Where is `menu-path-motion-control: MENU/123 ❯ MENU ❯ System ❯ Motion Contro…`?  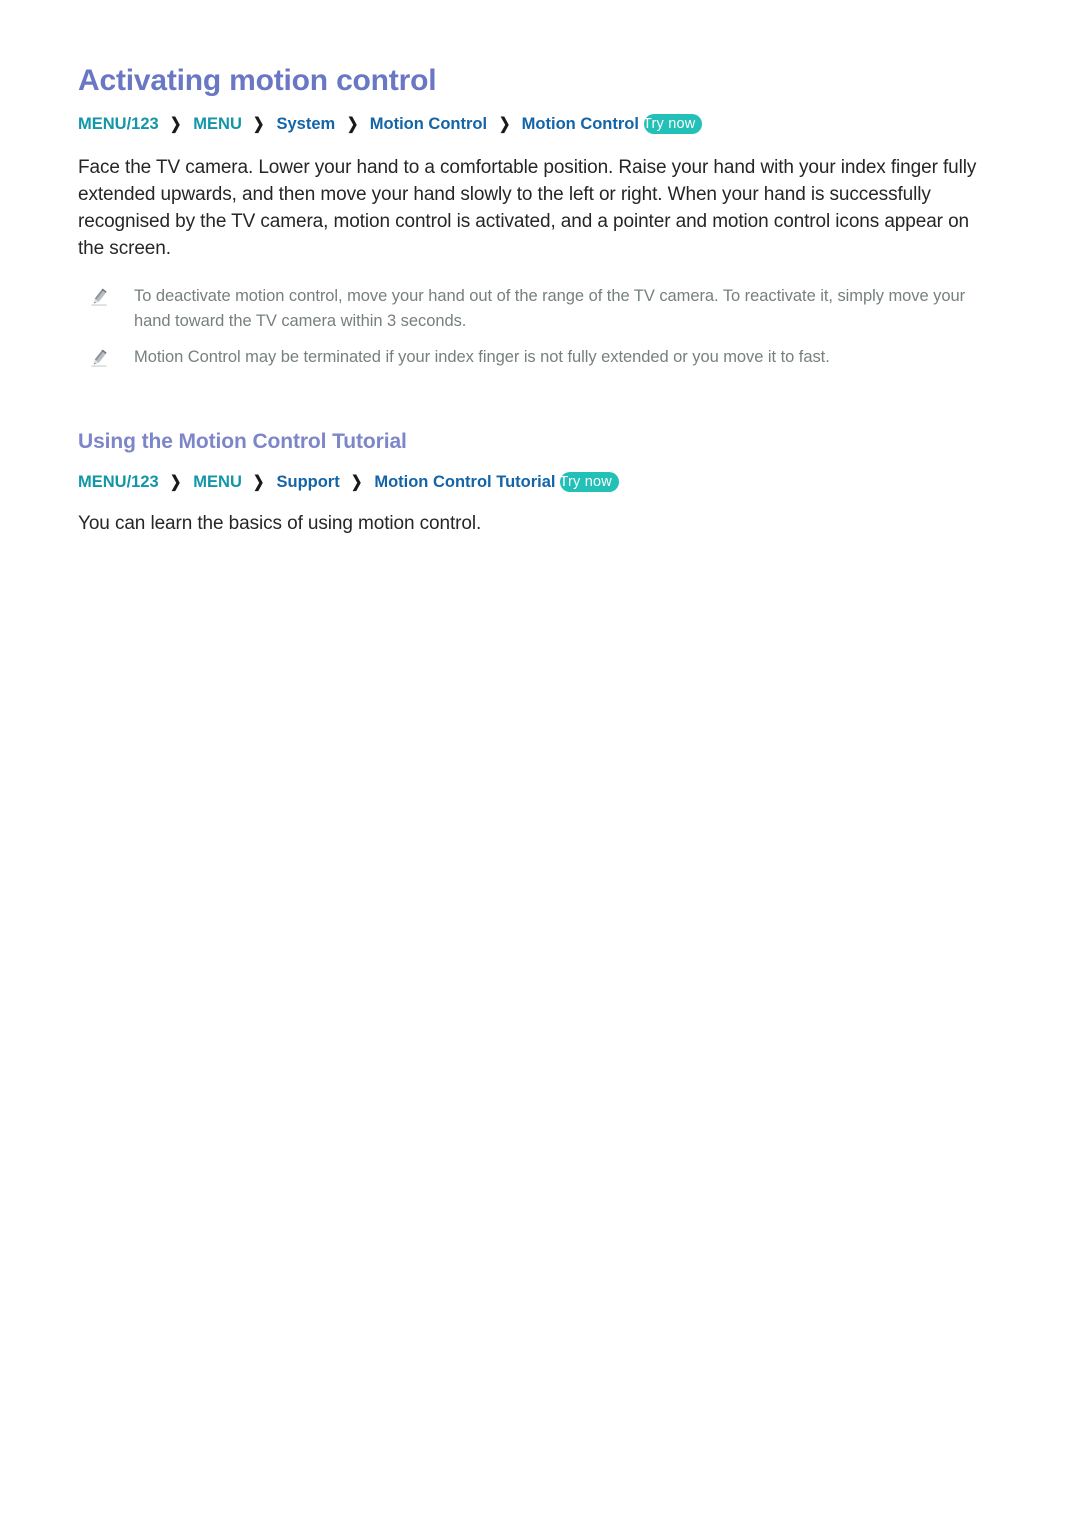
menu-path-motion-control: MENU/123 ❯ MENU ❯ System ❯ Motion Contro… is located at coordinates (540, 117).